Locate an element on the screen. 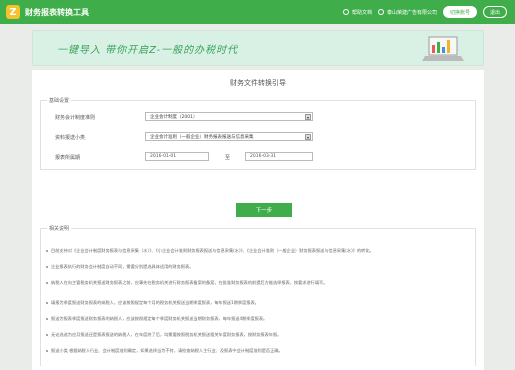 This screenshot has height=370, width=515. period-row-label: 报表所属期 is located at coordinates (68, 158).